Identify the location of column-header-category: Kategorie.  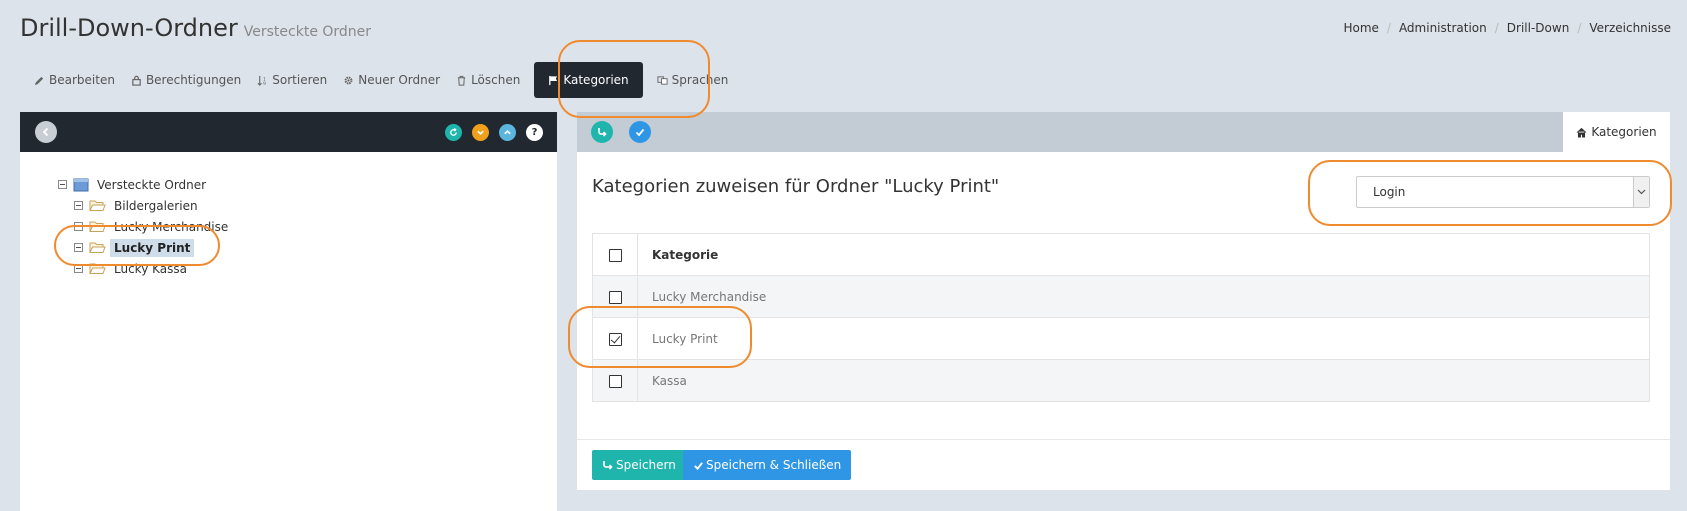
(1143, 254).